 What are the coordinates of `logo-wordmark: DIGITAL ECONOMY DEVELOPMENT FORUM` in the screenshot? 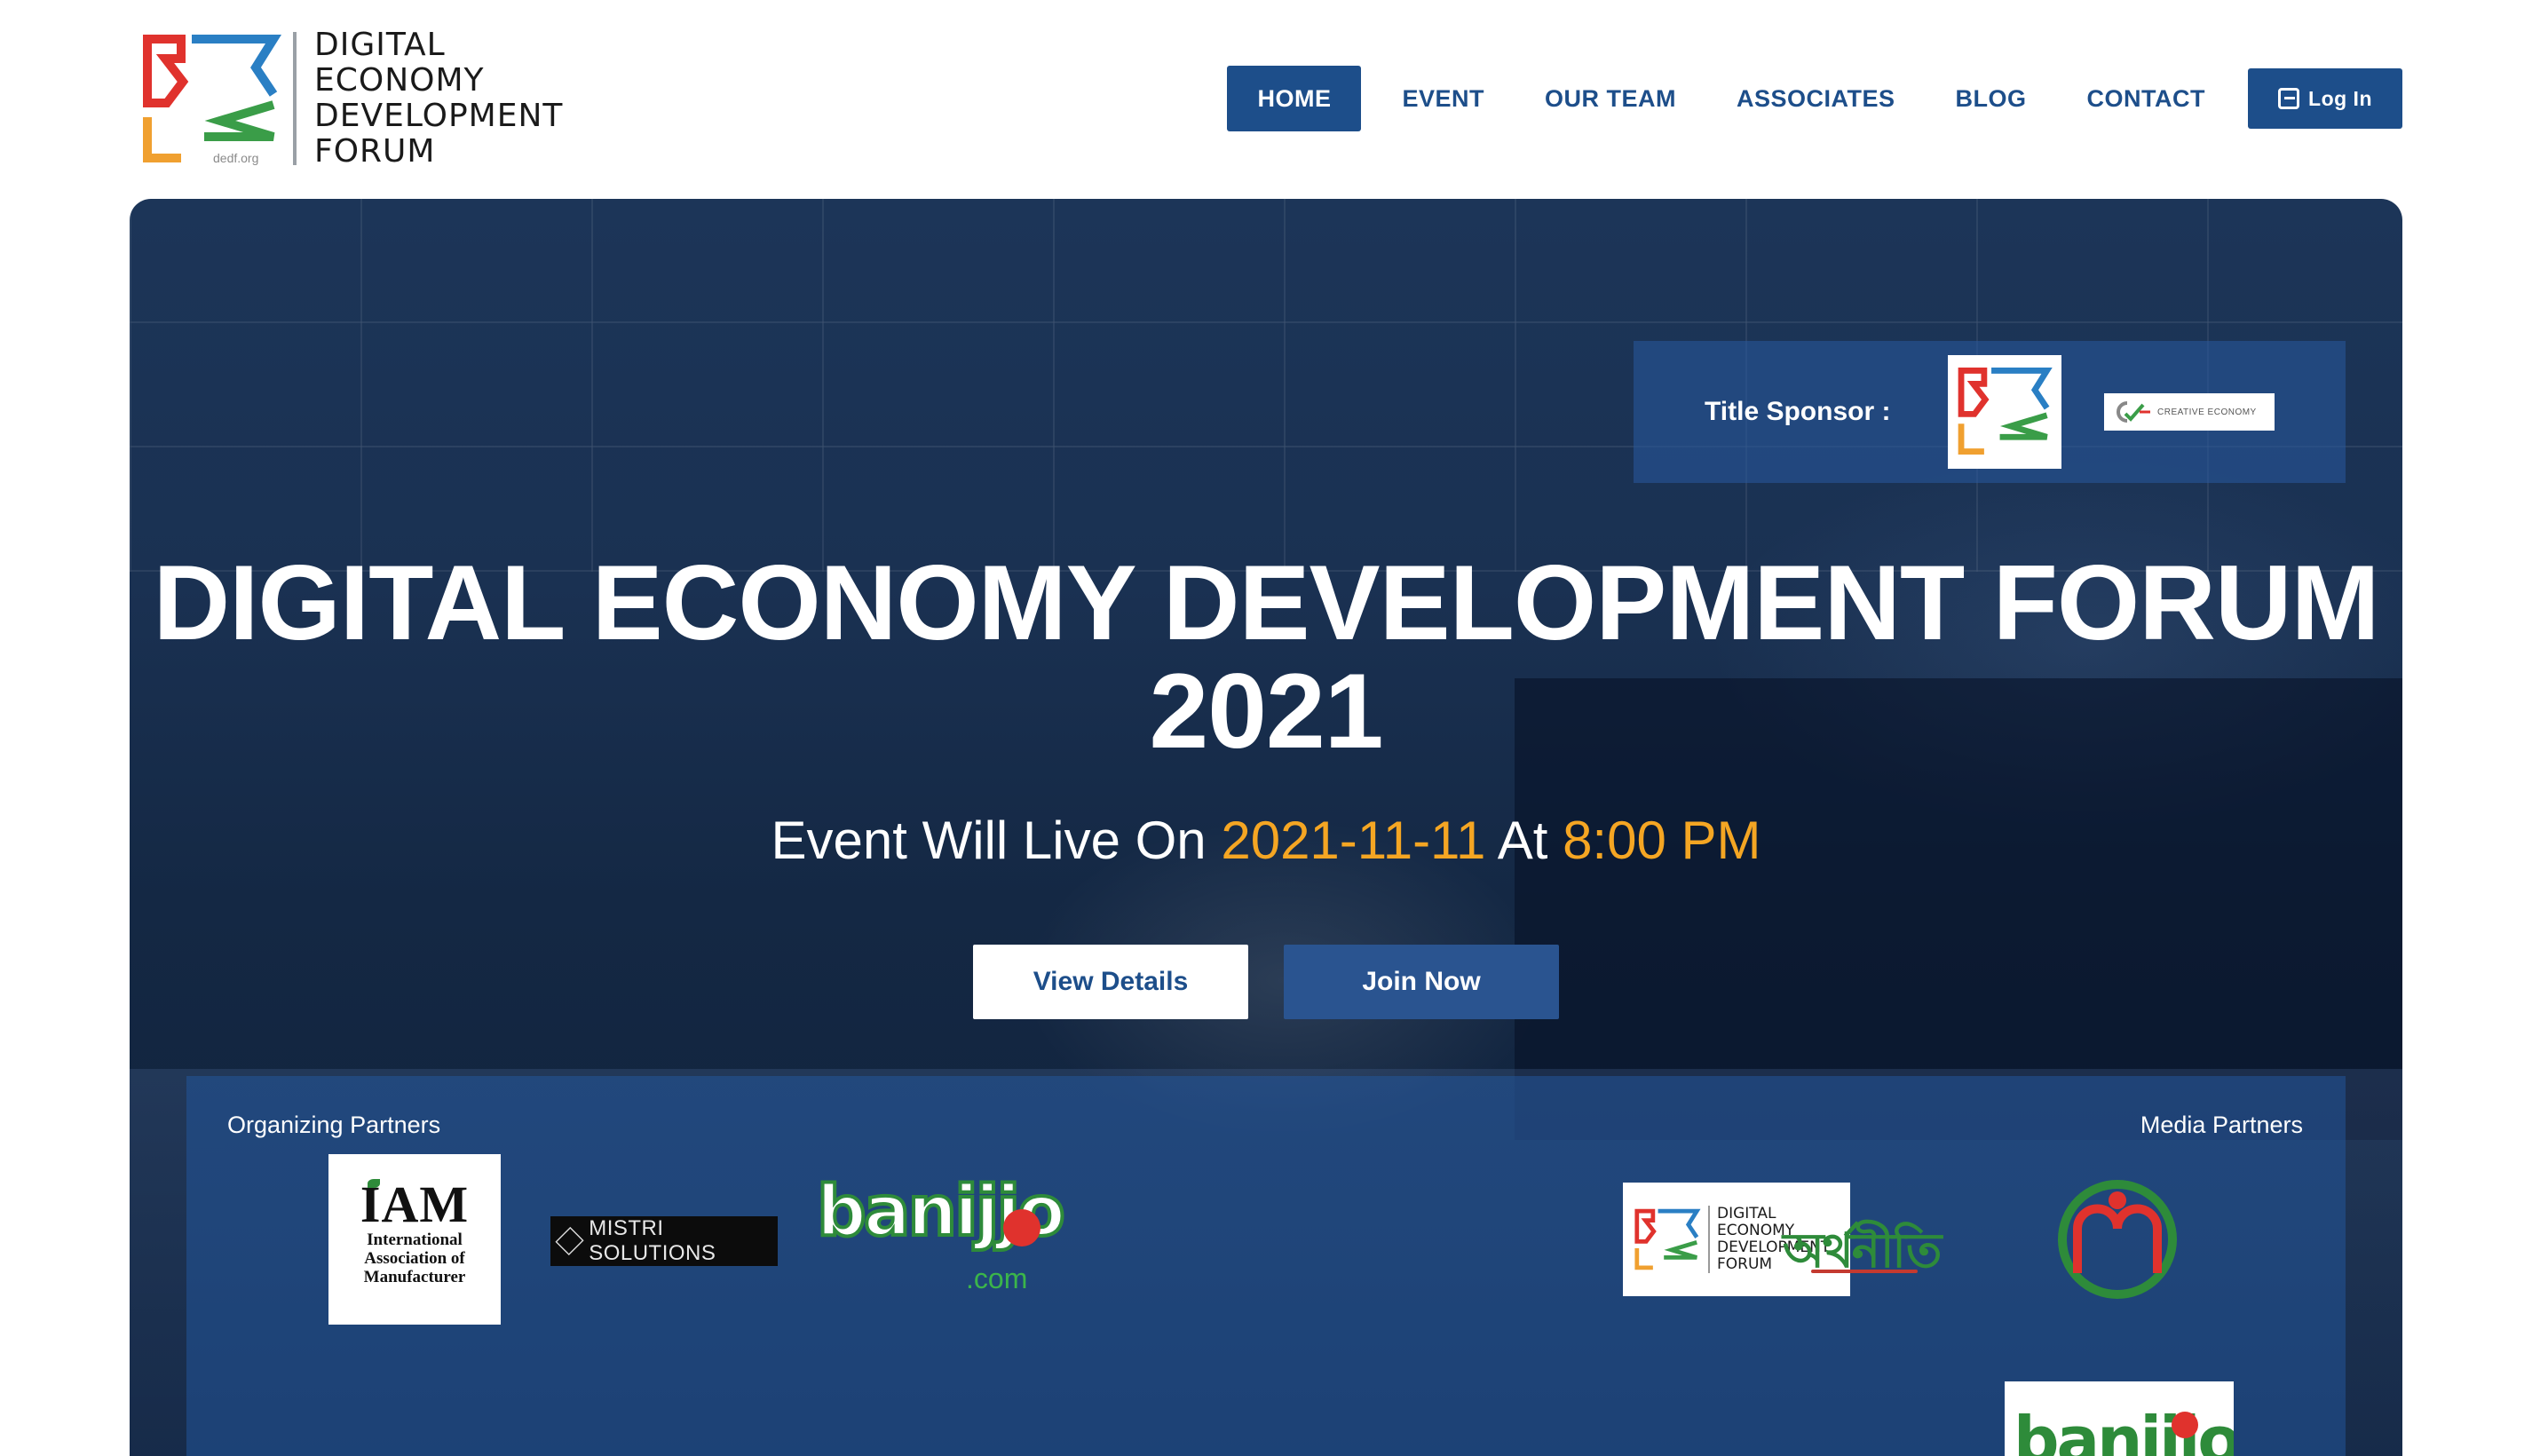 It's located at (438, 99).